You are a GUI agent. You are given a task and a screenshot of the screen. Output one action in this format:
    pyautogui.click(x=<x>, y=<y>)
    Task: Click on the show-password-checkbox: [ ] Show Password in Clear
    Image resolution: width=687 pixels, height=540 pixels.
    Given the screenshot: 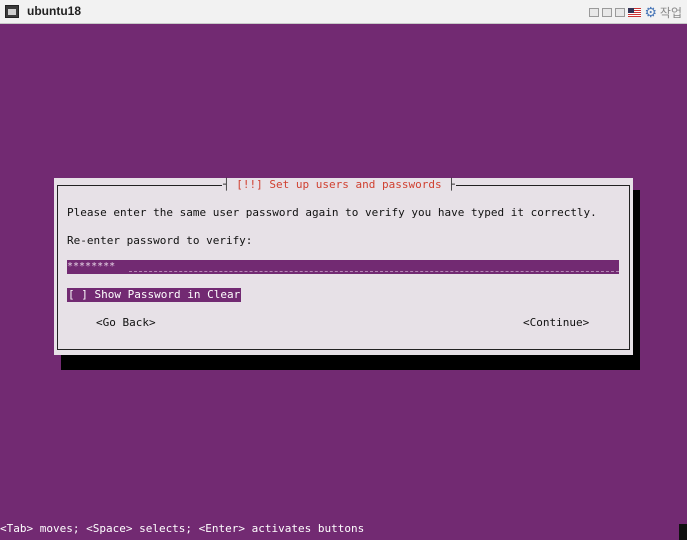 What is the action you would take?
    pyautogui.click(x=154, y=295)
    